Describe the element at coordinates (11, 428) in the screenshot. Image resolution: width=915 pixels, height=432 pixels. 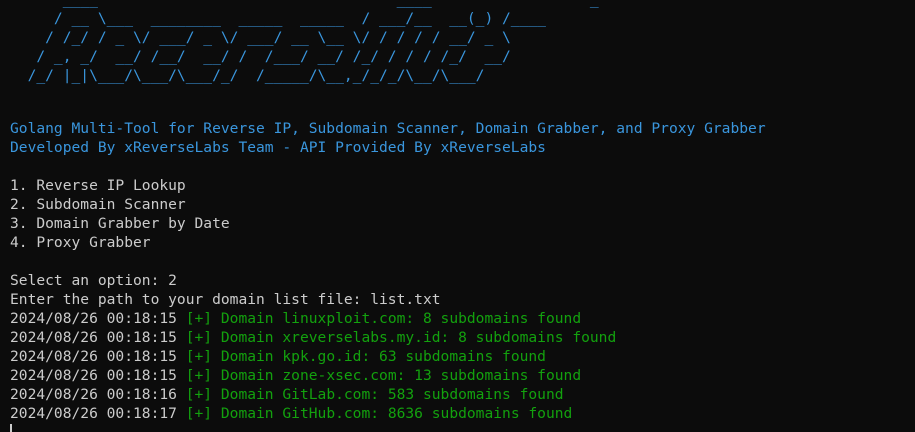
I see `text-cursor` at that location.